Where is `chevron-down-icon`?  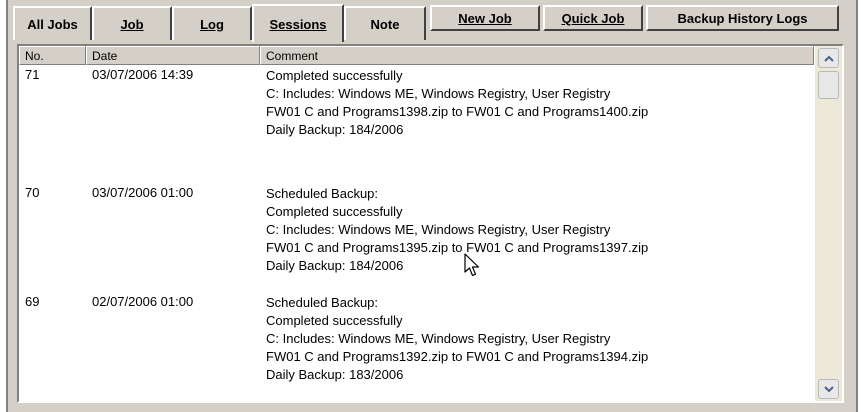
chevron-down-icon is located at coordinates (828, 389).